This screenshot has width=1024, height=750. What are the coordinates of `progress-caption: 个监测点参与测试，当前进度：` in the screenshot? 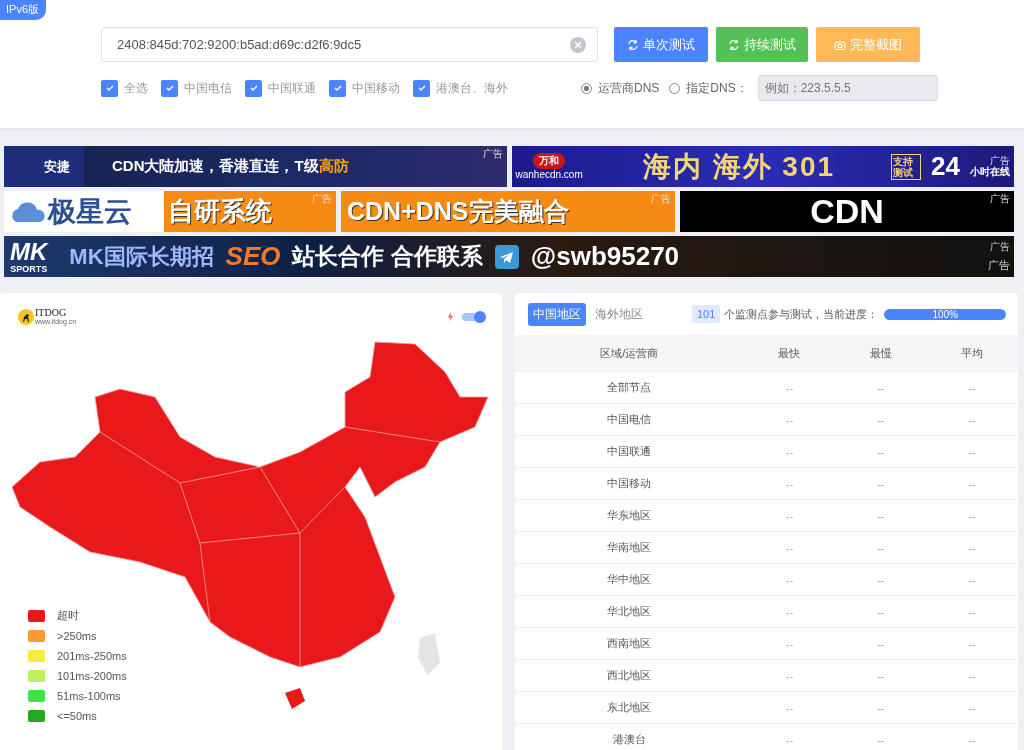 It's located at (801, 314).